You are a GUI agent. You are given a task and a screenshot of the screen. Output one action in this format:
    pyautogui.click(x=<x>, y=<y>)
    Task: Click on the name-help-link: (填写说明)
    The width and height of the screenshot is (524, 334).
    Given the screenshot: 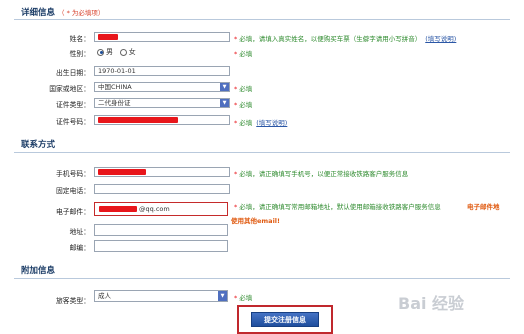 What is the action you would take?
    pyautogui.click(x=440, y=39)
    